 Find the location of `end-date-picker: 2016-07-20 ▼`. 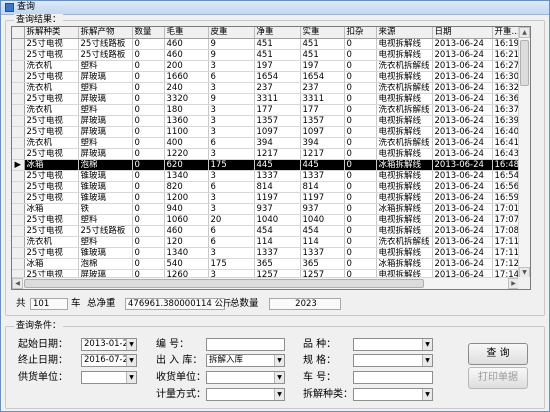

end-date-picker: 2016-07-20 ▼ is located at coordinates (109, 360).